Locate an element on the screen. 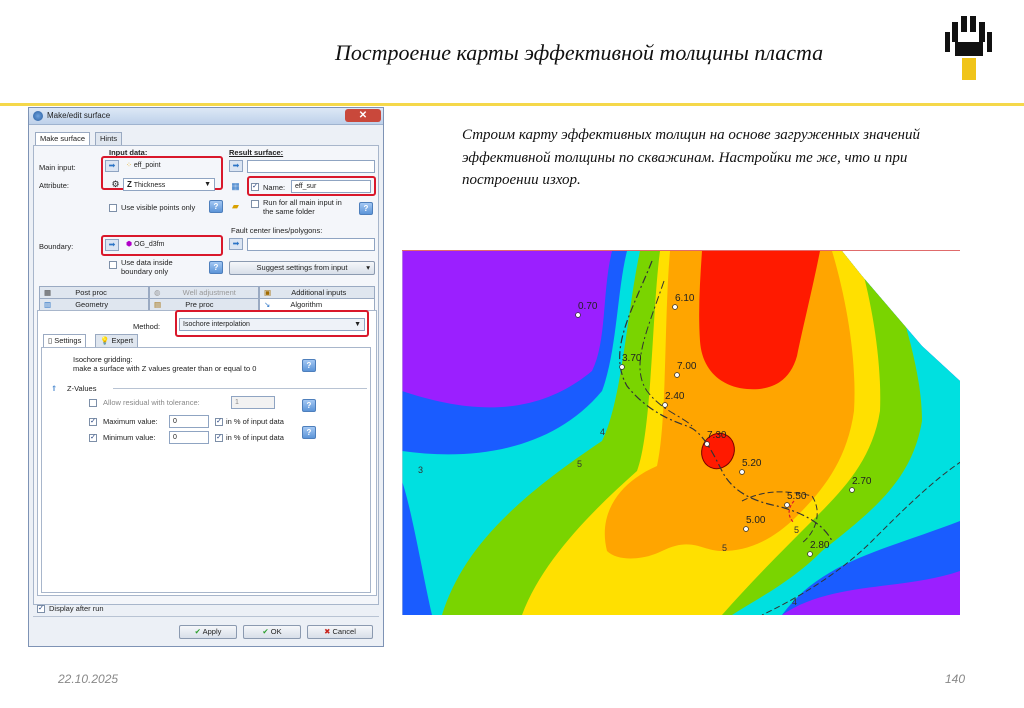 The height and width of the screenshot is (708, 1024). cancel-button: ✖ Cancel is located at coordinates (340, 632).